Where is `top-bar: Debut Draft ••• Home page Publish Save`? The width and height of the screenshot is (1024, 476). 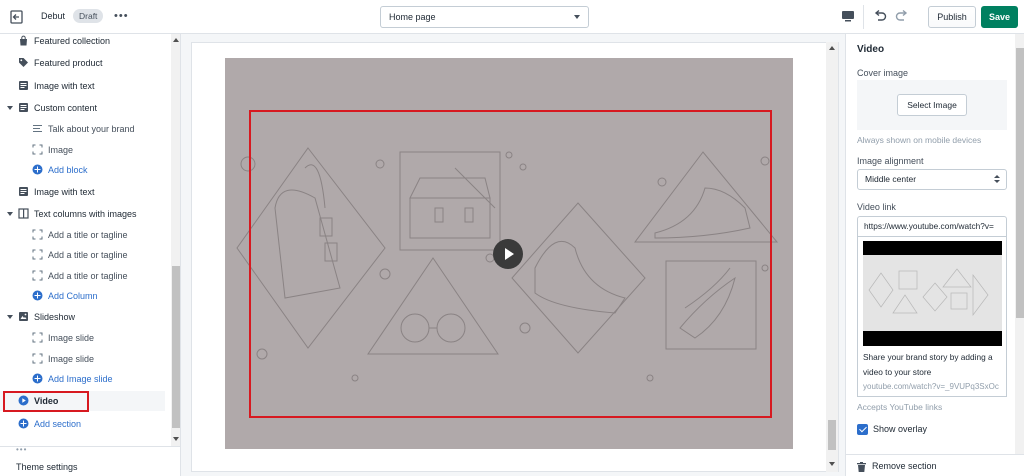
top-bar: Debut Draft ••• Home page Publish Save is located at coordinates (512, 17).